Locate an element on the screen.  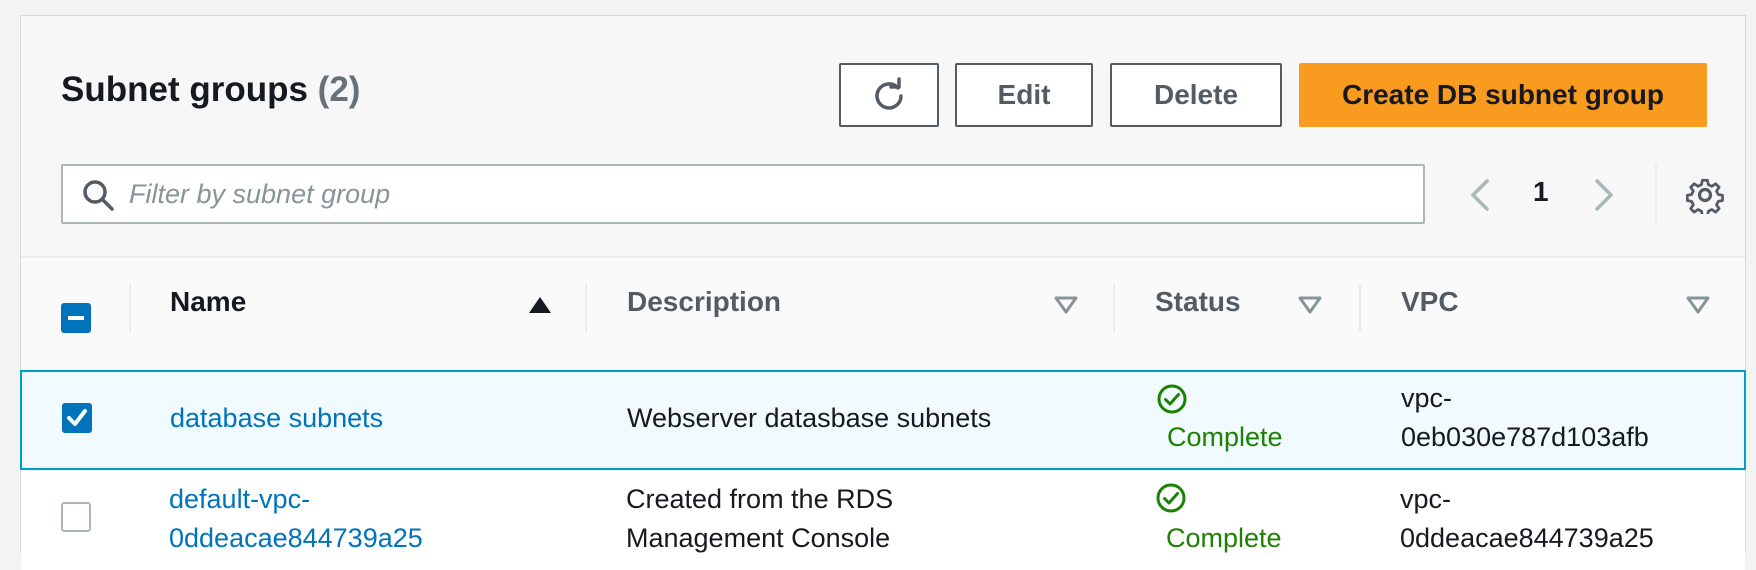
column-header-vpc: VPC is located at coordinates (1430, 302).